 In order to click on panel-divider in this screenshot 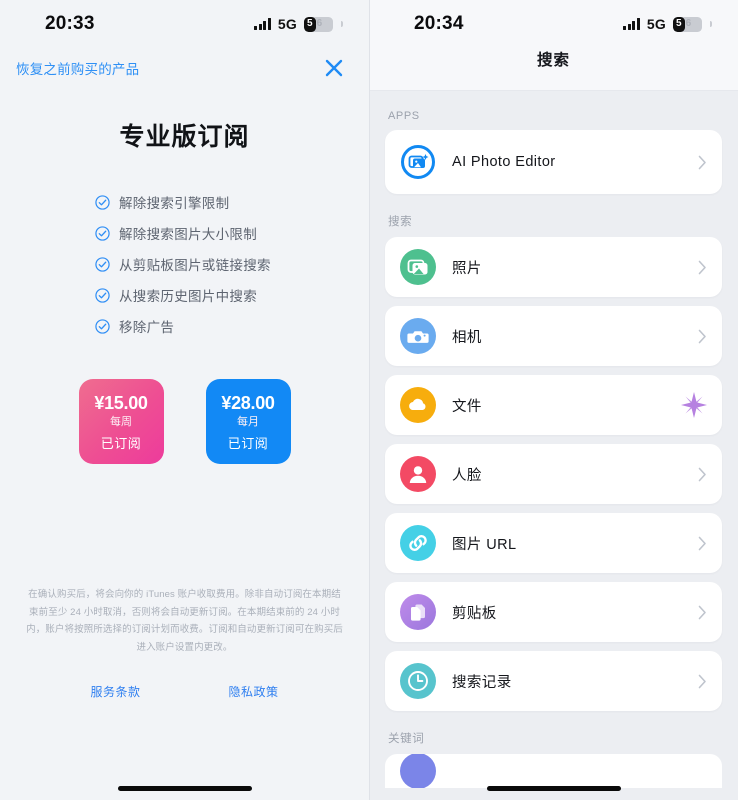, I will do `click(369, 400)`.